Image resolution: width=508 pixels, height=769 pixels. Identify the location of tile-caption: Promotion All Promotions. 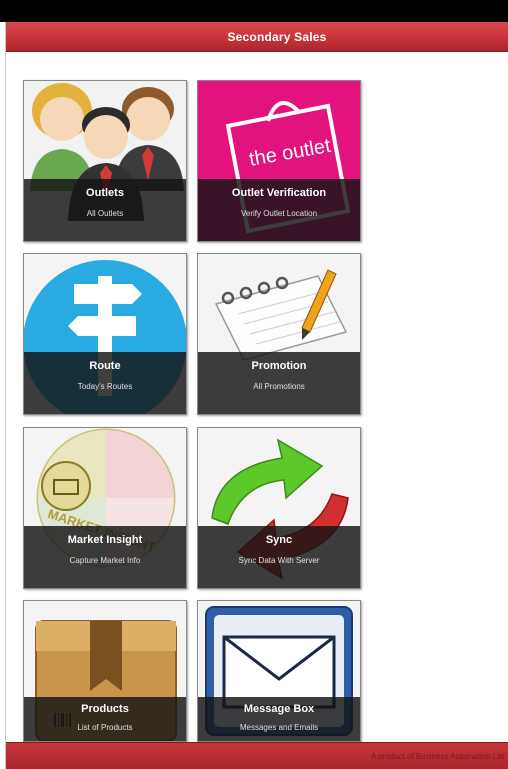
(279, 383).